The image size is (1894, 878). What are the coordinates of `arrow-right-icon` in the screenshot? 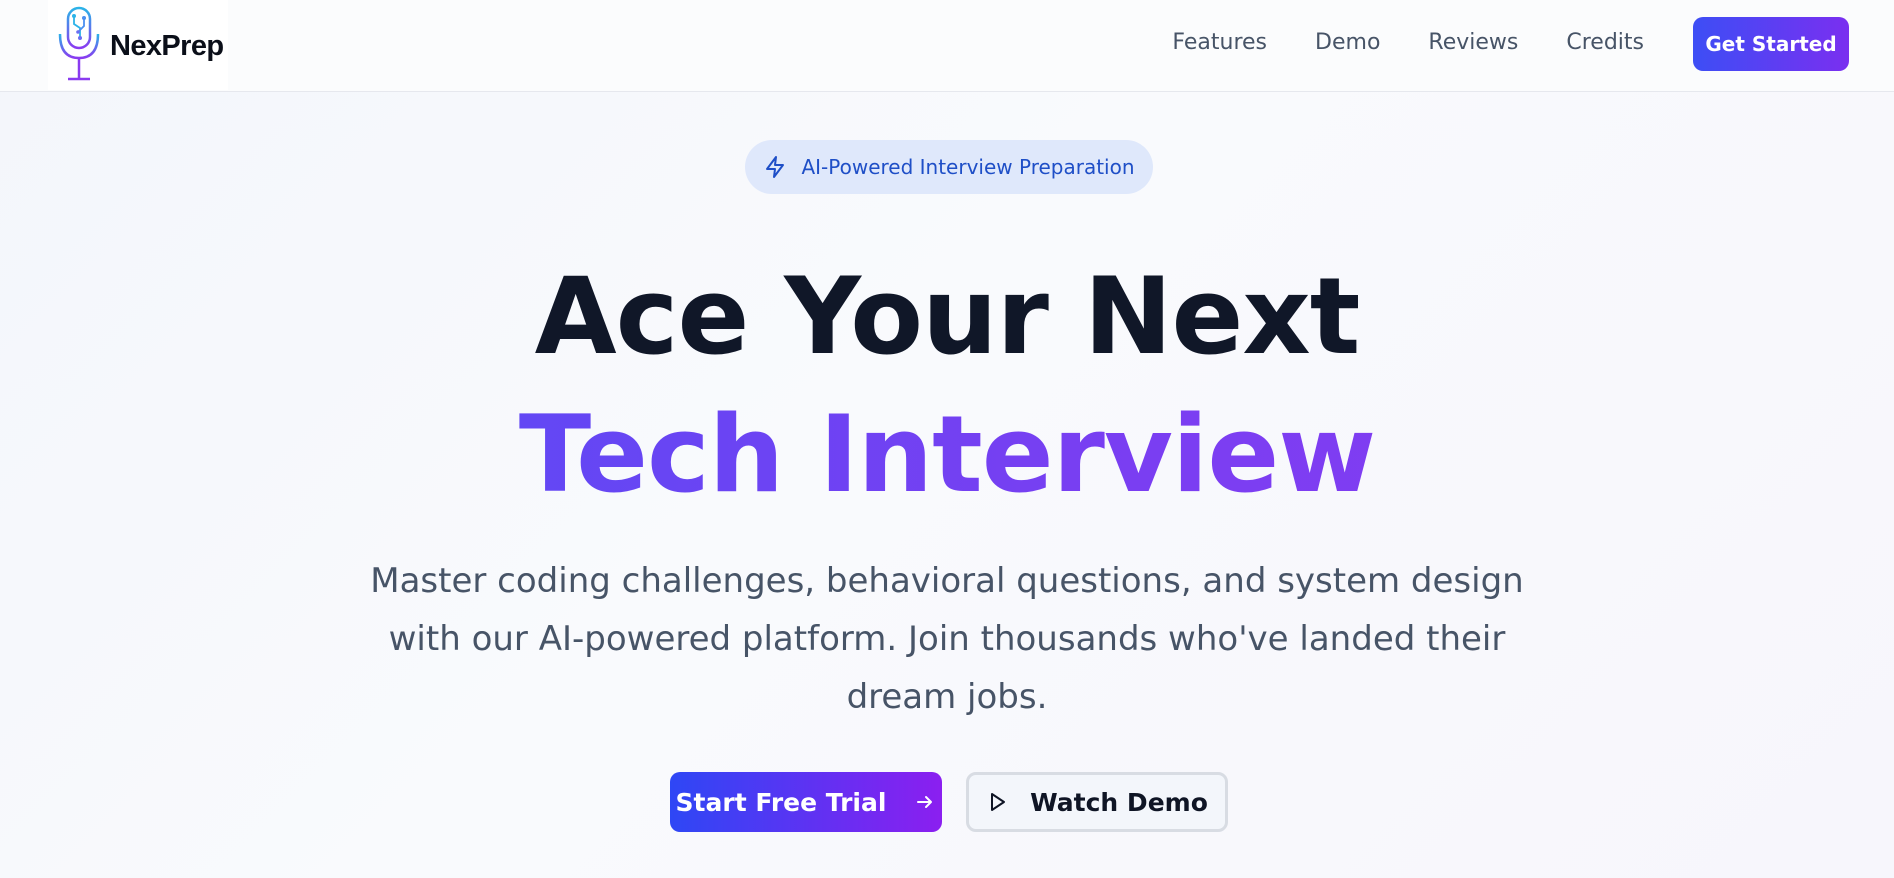 It's located at (925, 802).